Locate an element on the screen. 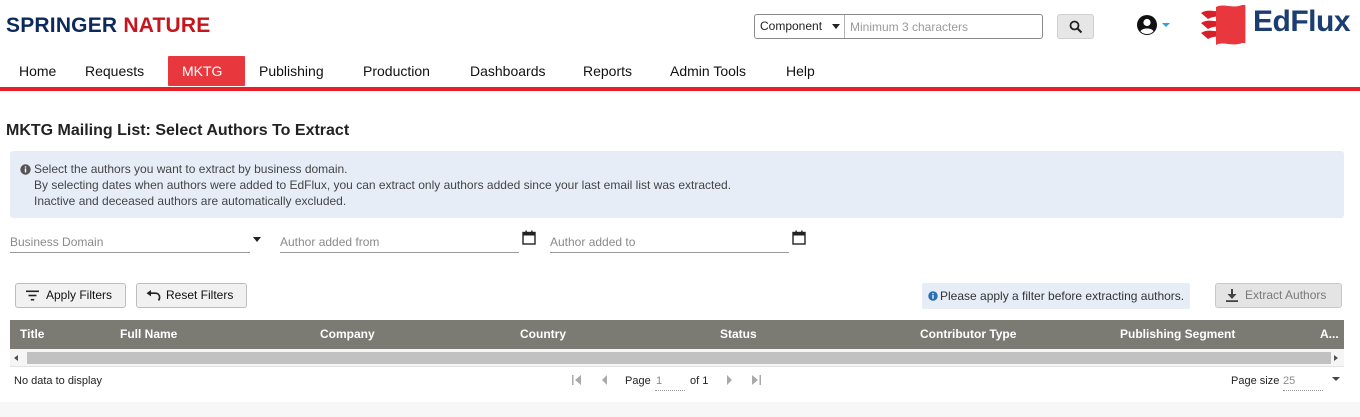 The height and width of the screenshot is (417, 1360). apply-filters-button: Apply Filters is located at coordinates (70, 295).